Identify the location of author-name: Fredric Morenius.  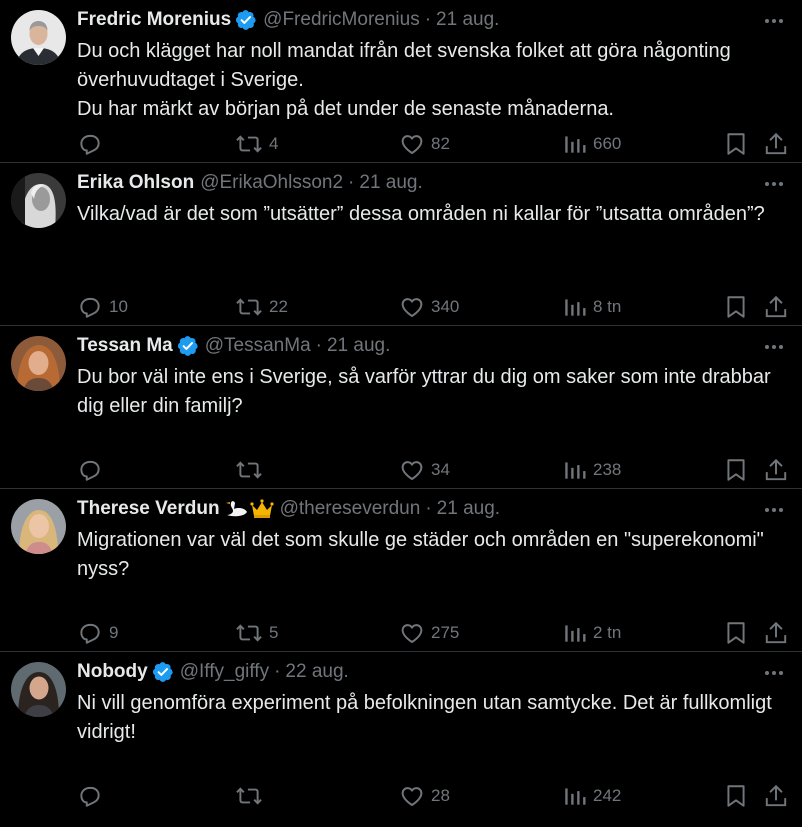
(154, 20).